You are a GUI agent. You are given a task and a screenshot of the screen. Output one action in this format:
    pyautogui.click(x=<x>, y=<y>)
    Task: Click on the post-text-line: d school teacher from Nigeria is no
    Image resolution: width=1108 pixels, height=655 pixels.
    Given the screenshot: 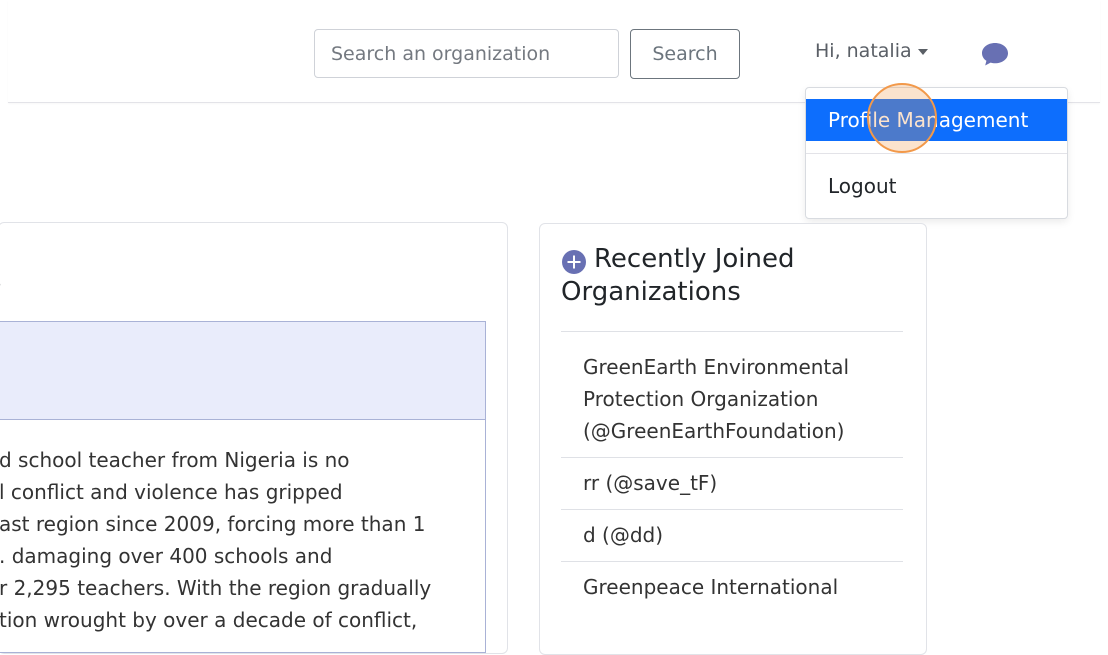 What is the action you would take?
    pyautogui.click(x=175, y=460)
    